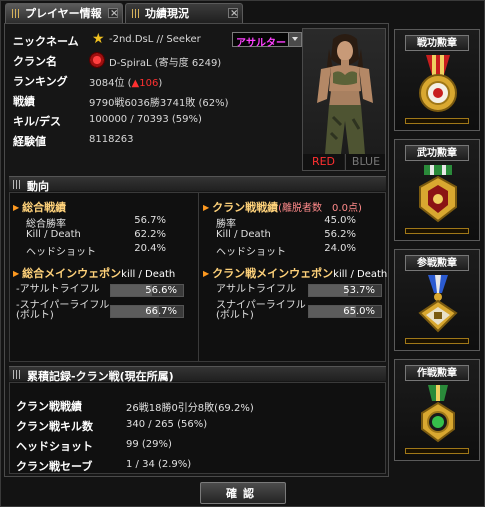  I want to click on medal-card: 戦功勲章, so click(437, 80).